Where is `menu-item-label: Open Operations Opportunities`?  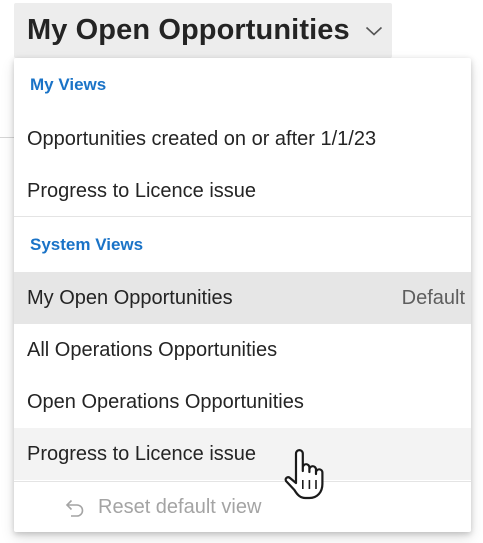 menu-item-label: Open Operations Opportunities is located at coordinates (165, 401).